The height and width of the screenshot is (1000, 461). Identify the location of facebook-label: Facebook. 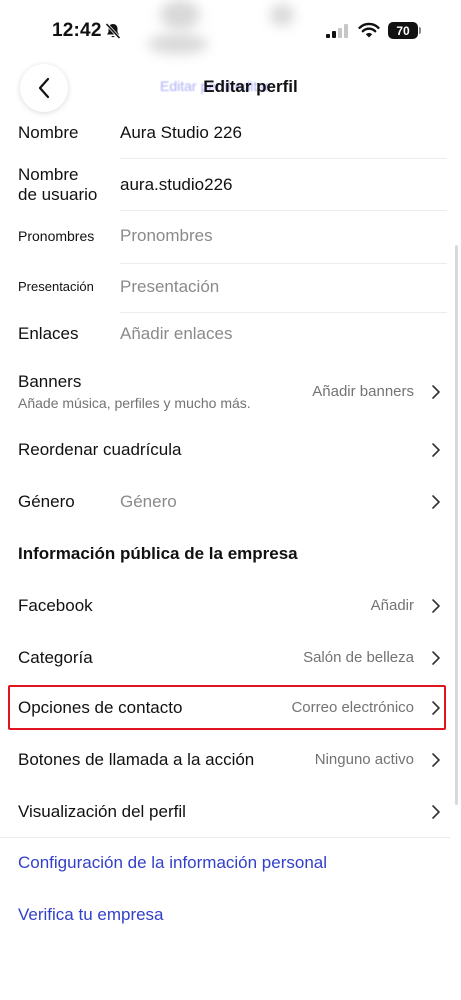
(55, 605).